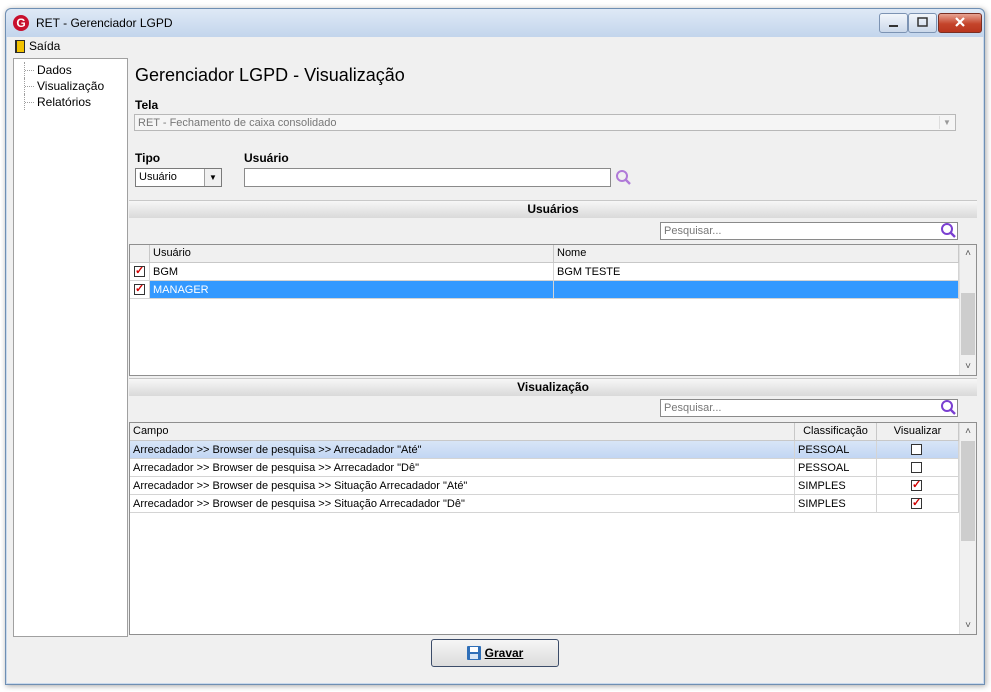 The height and width of the screenshot is (692, 991). I want to click on usuario-search-icon, so click(623, 177).